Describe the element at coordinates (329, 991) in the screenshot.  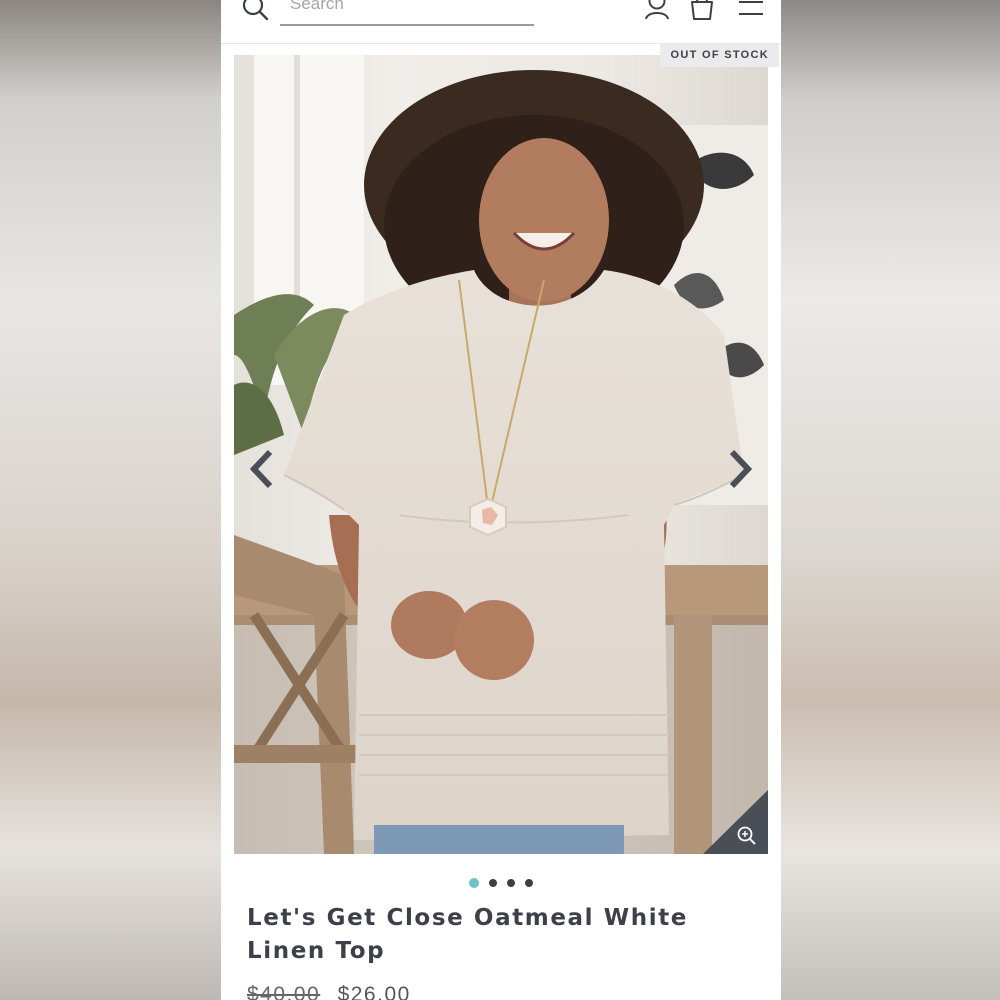
I see `price-row: $40.00 $26.00` at that location.